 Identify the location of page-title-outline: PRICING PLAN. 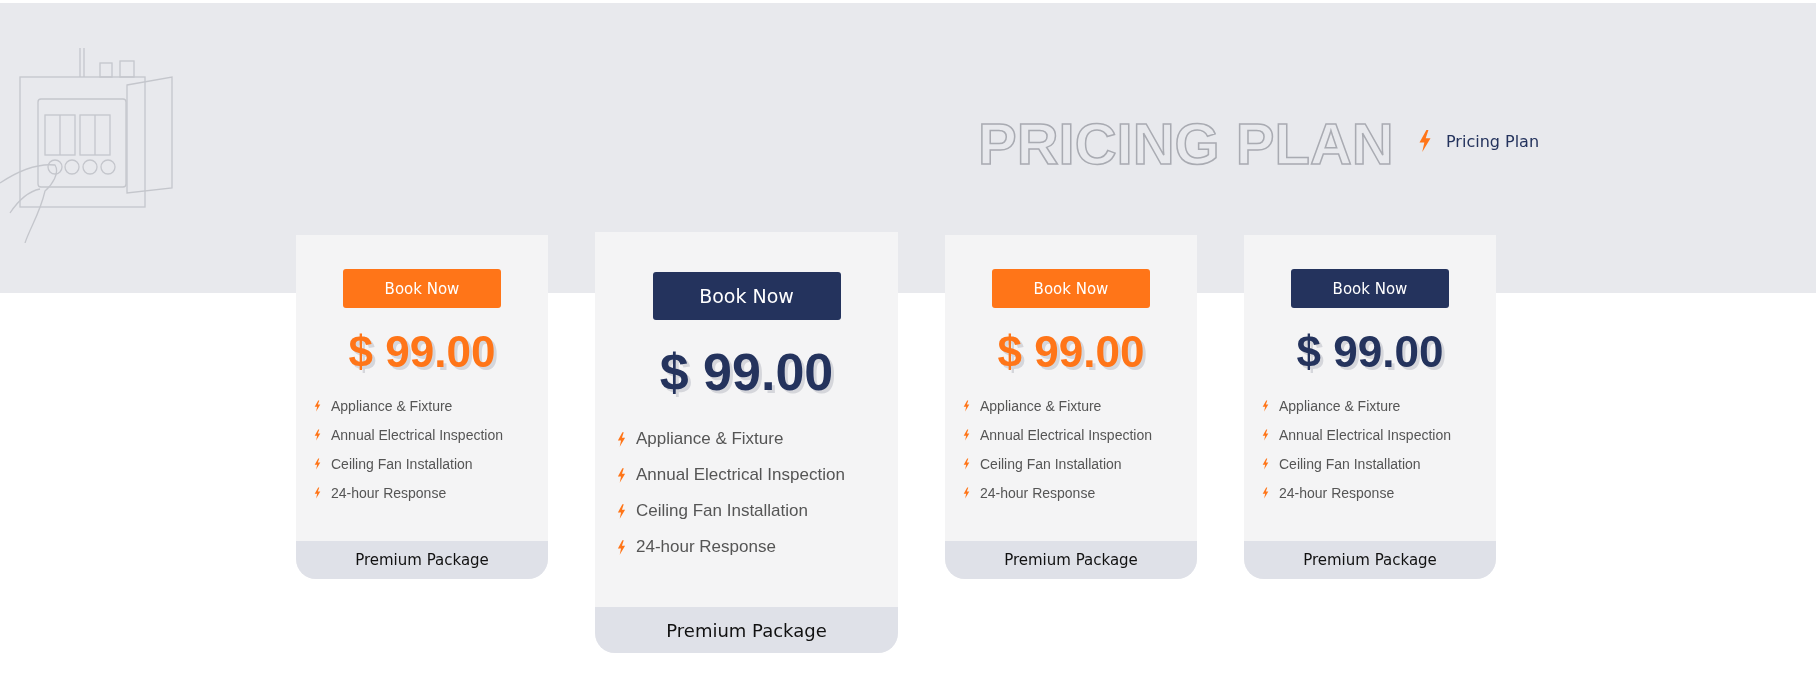
(1186, 144).